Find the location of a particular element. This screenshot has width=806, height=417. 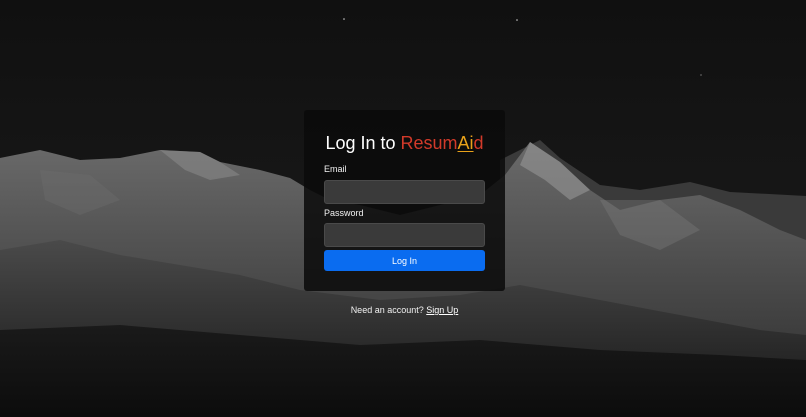

email-field is located at coordinates (404, 192).